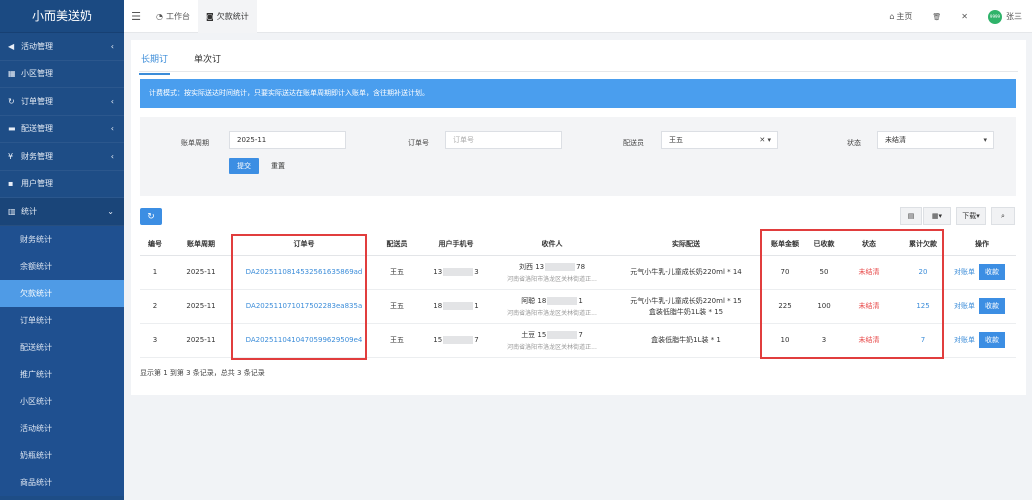  I want to click on sidebar-item: ▥ 统计 ⌄, so click(62, 212).